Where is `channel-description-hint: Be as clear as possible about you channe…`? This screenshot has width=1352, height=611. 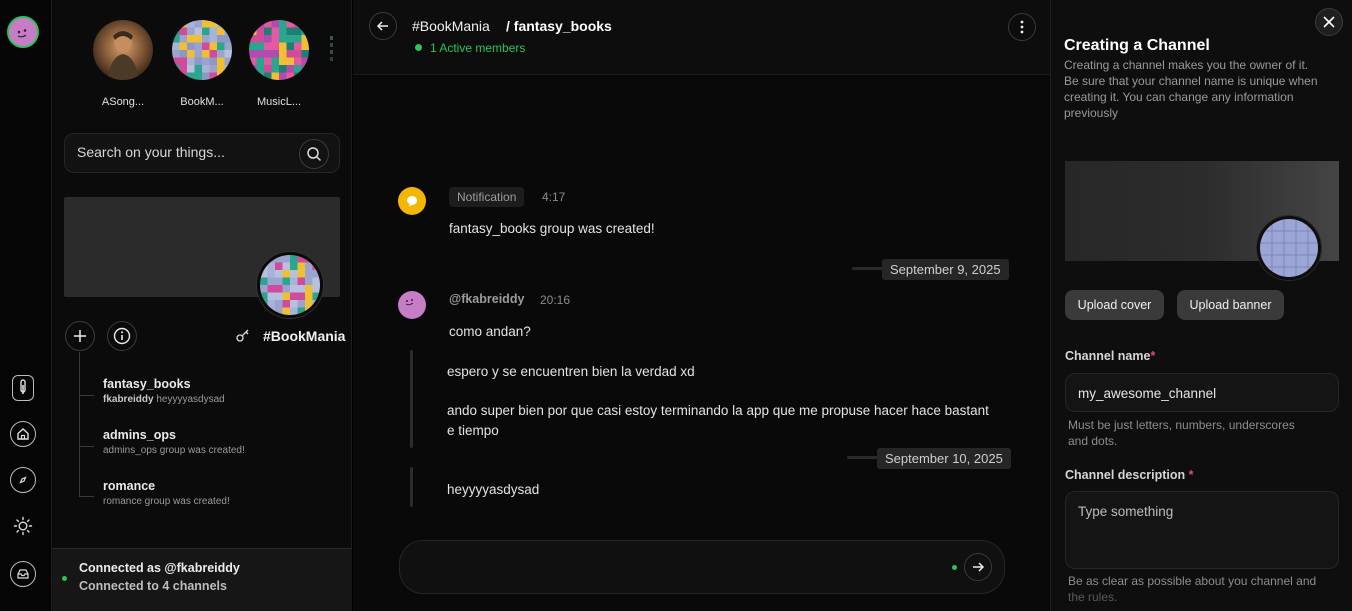 channel-description-hint: Be as clear as possible about you channe… is located at coordinates (1192, 589).